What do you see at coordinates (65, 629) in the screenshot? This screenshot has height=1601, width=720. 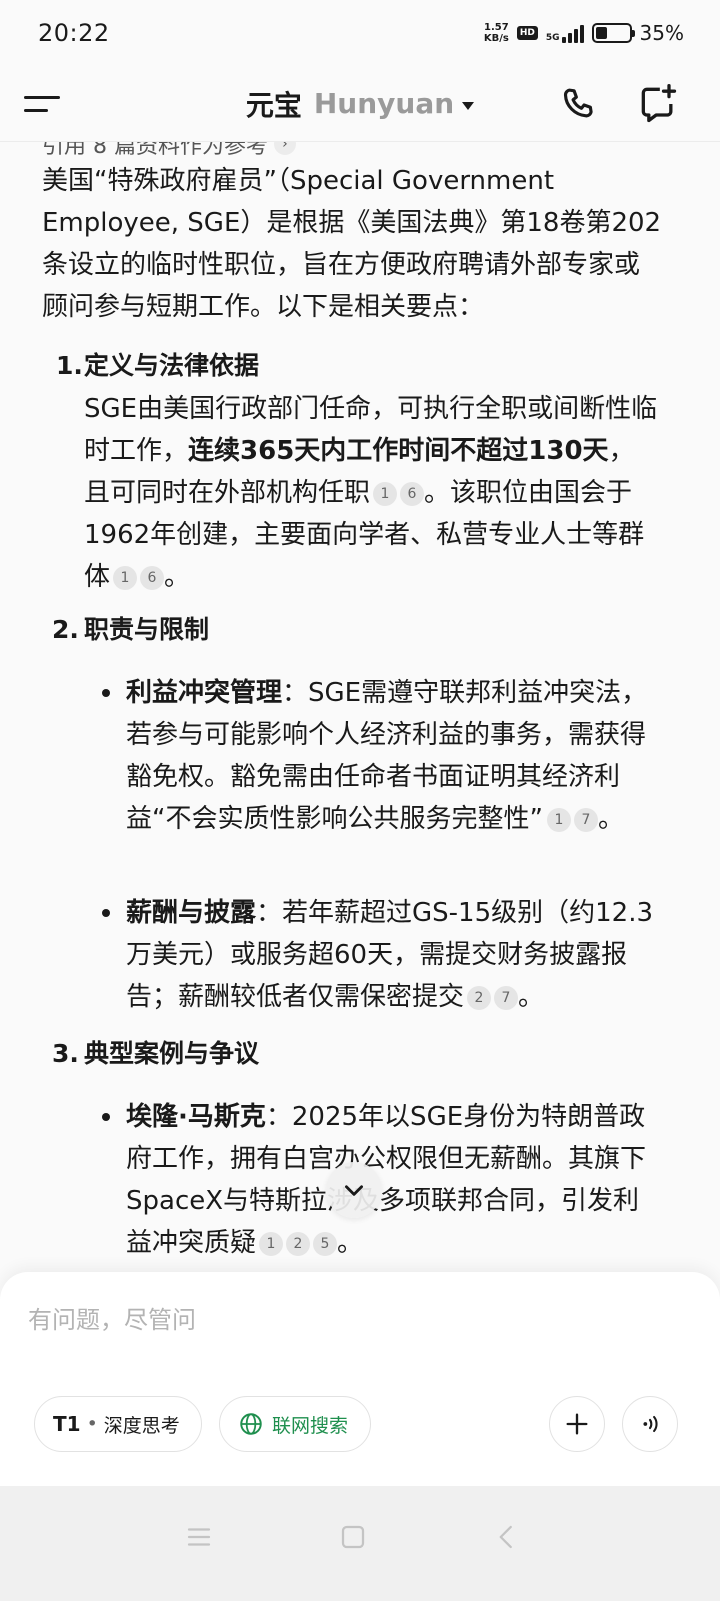 I see `section-number: 2.` at bounding box center [65, 629].